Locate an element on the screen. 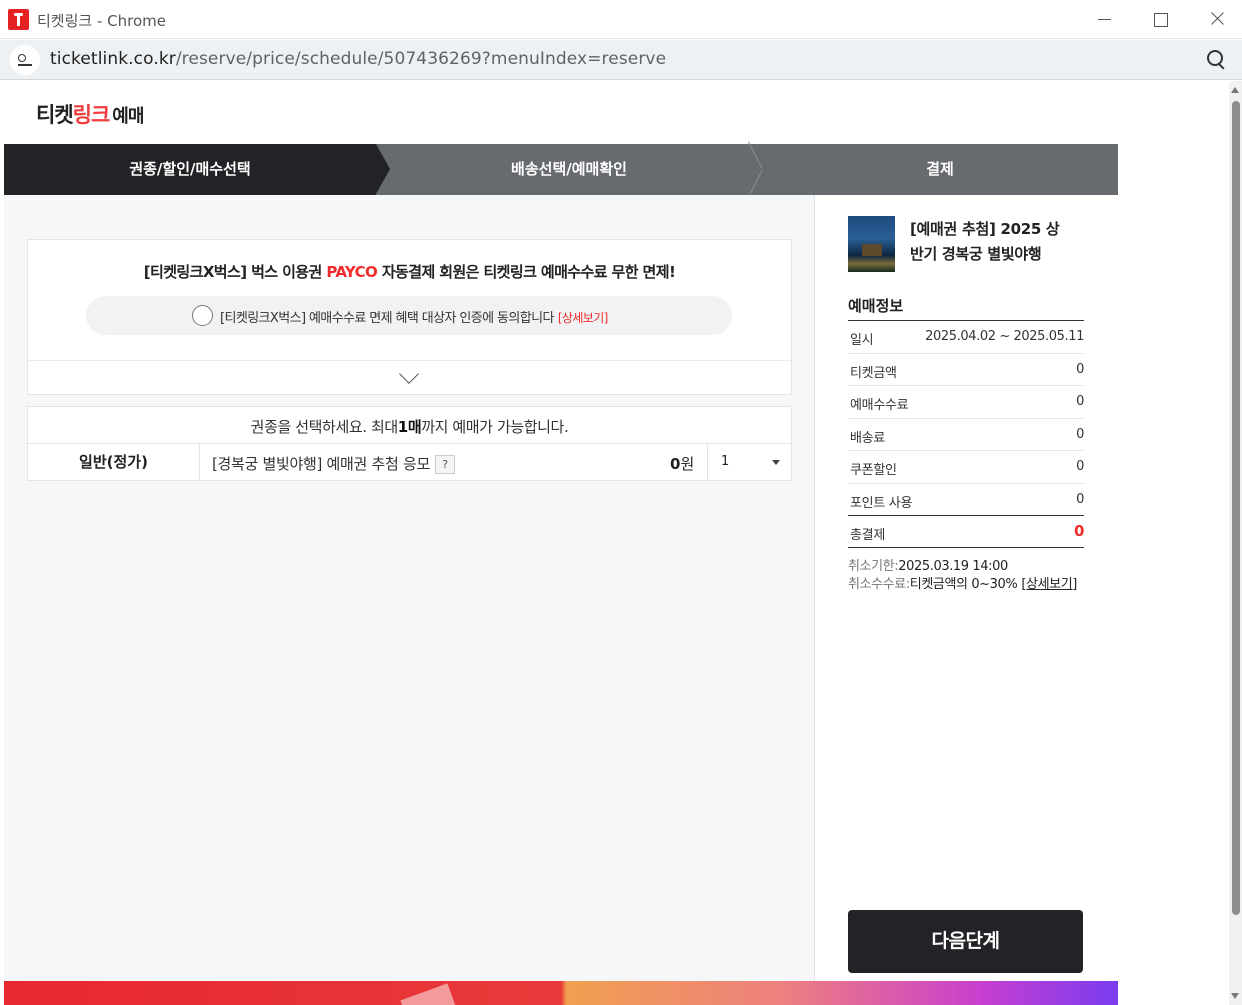 The image size is (1242, 1005). hint-max: 1매 is located at coordinates (409, 427).